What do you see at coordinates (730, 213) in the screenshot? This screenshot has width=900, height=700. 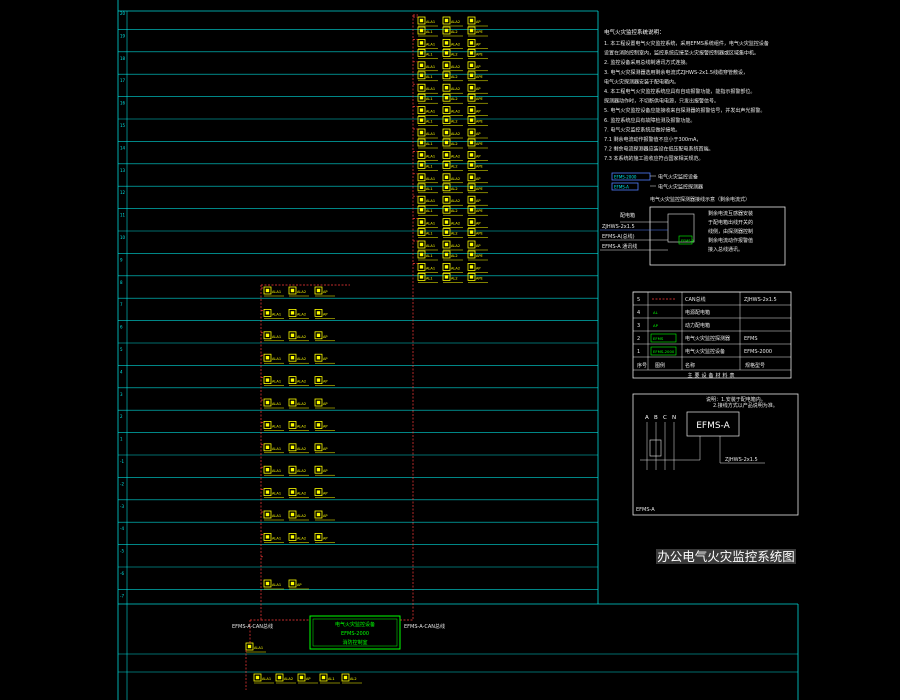 I see `wiring-note: 剩余电流互感器安装` at bounding box center [730, 213].